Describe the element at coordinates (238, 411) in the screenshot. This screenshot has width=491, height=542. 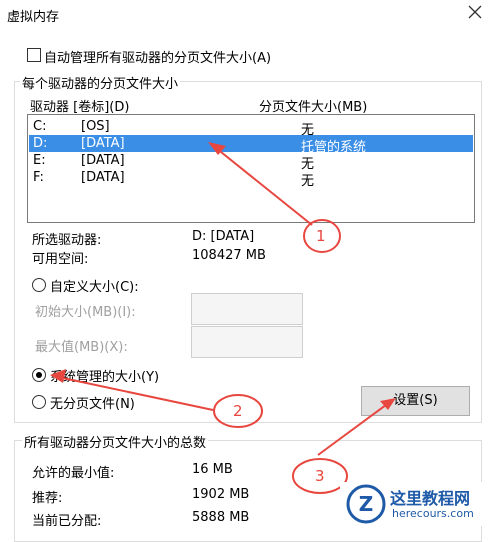
I see `annotation-number-2: 2` at that location.